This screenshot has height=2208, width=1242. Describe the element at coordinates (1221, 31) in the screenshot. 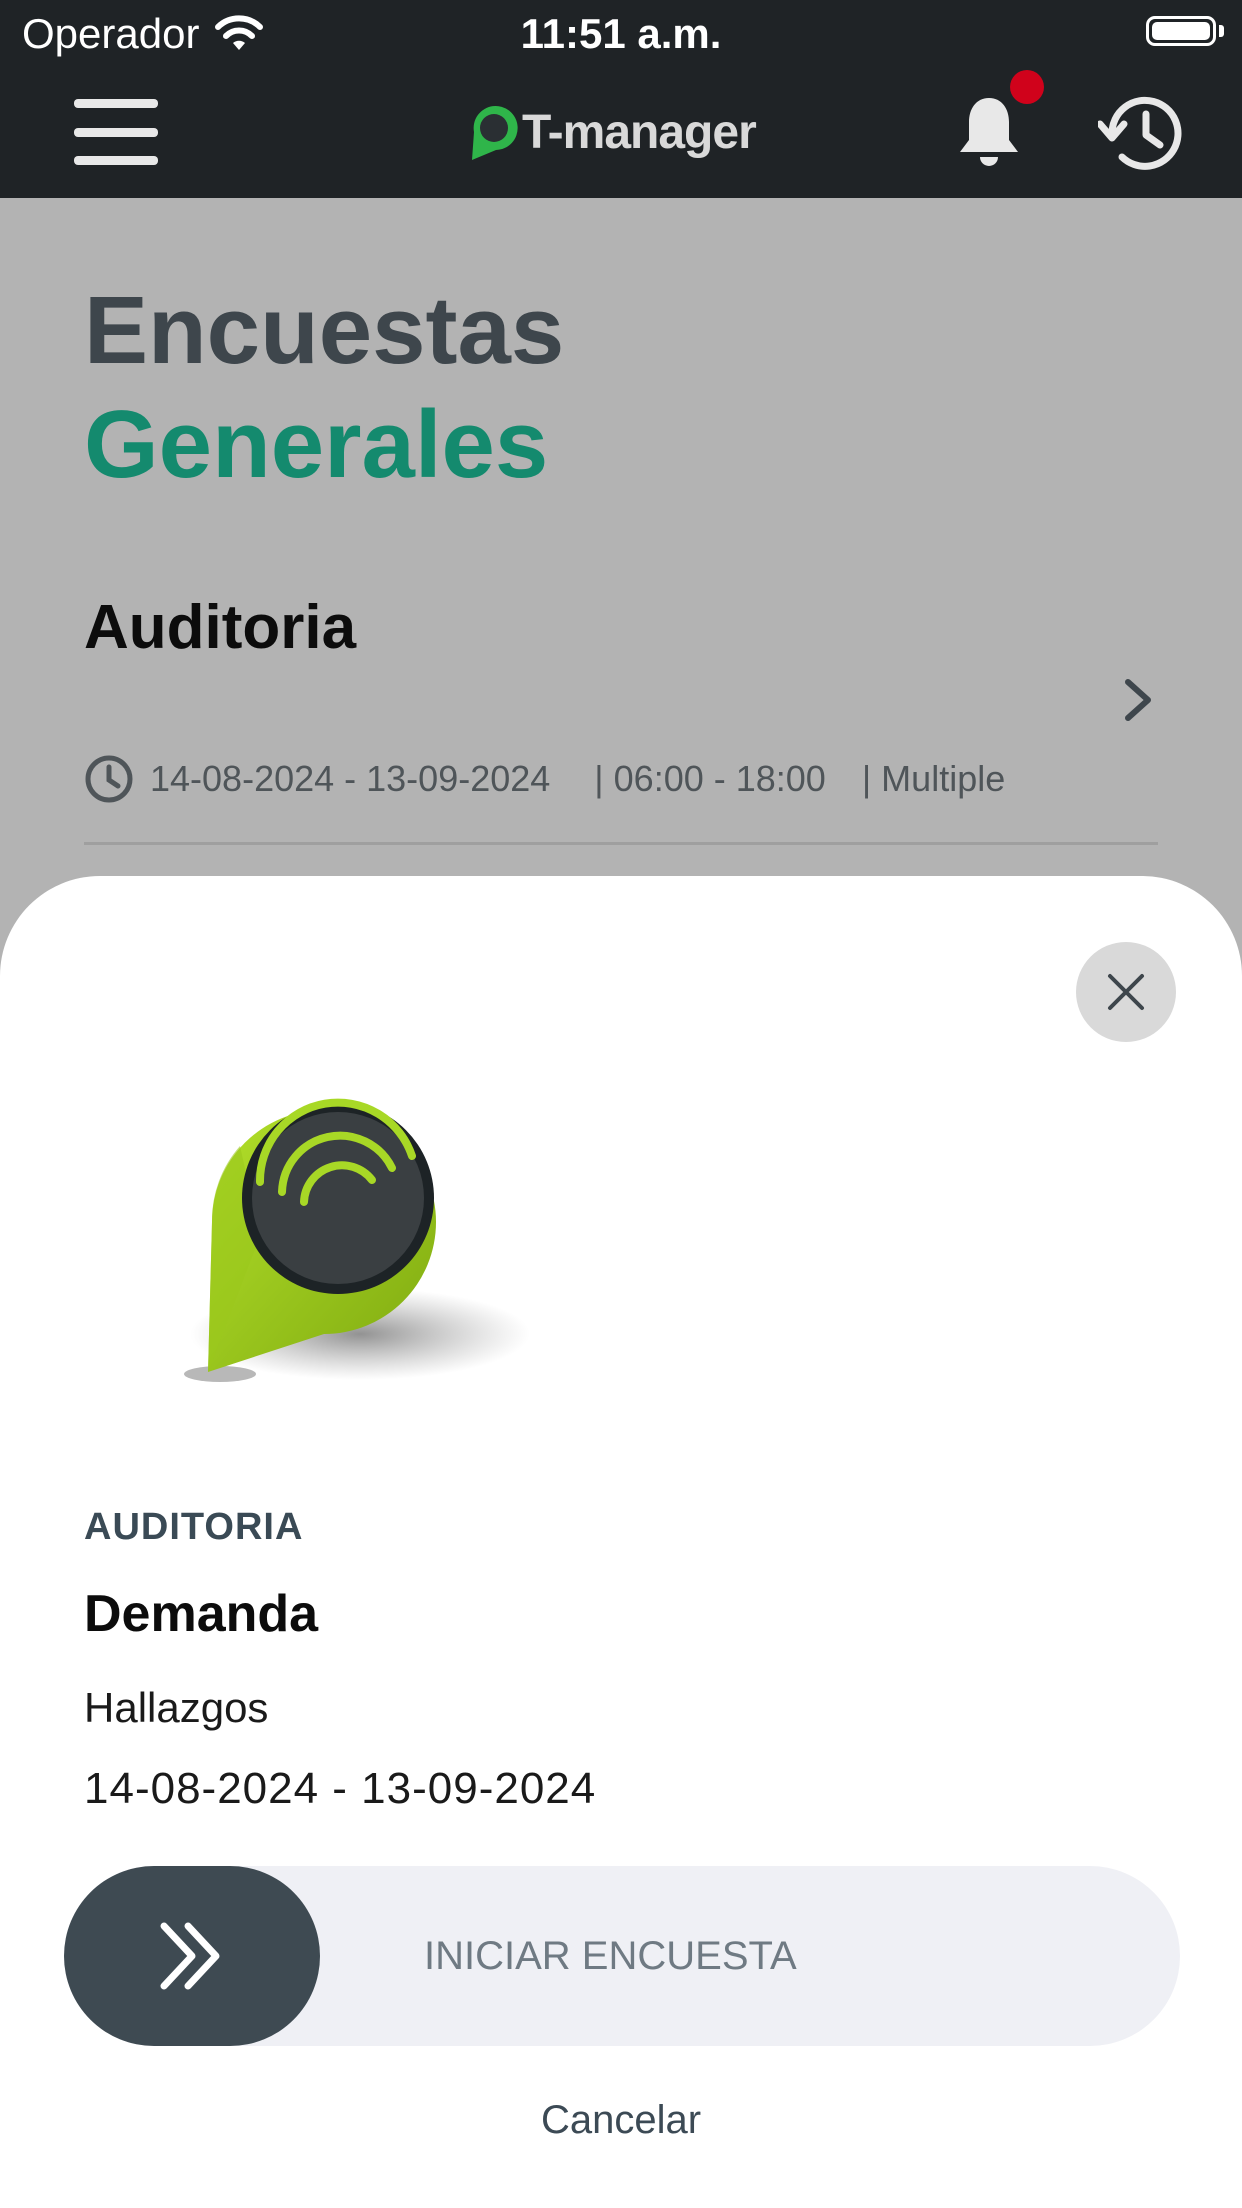

I see `battery-tip` at that location.